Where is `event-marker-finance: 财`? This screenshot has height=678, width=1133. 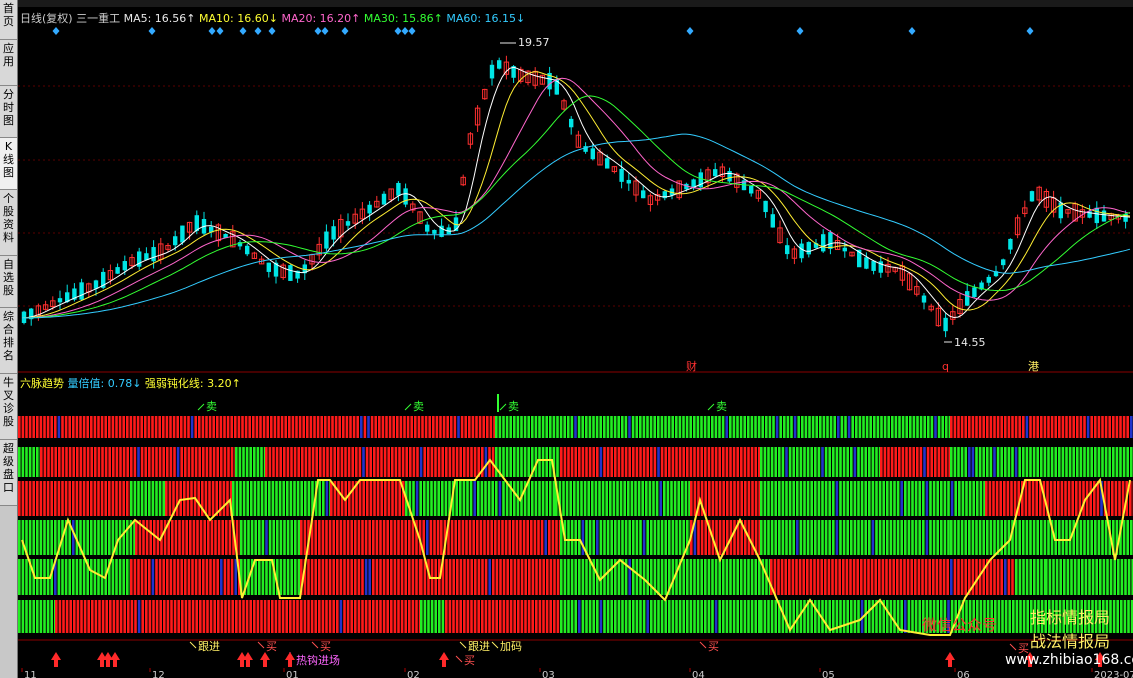
event-marker-finance: 财 is located at coordinates (691, 366).